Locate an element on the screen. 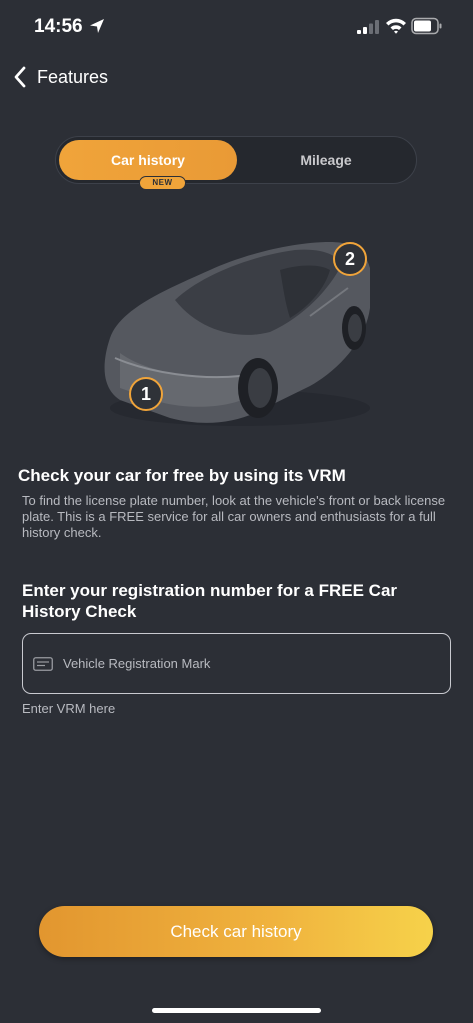 This screenshot has width=473, height=1023. status-time: 14:56 is located at coordinates (58, 26).